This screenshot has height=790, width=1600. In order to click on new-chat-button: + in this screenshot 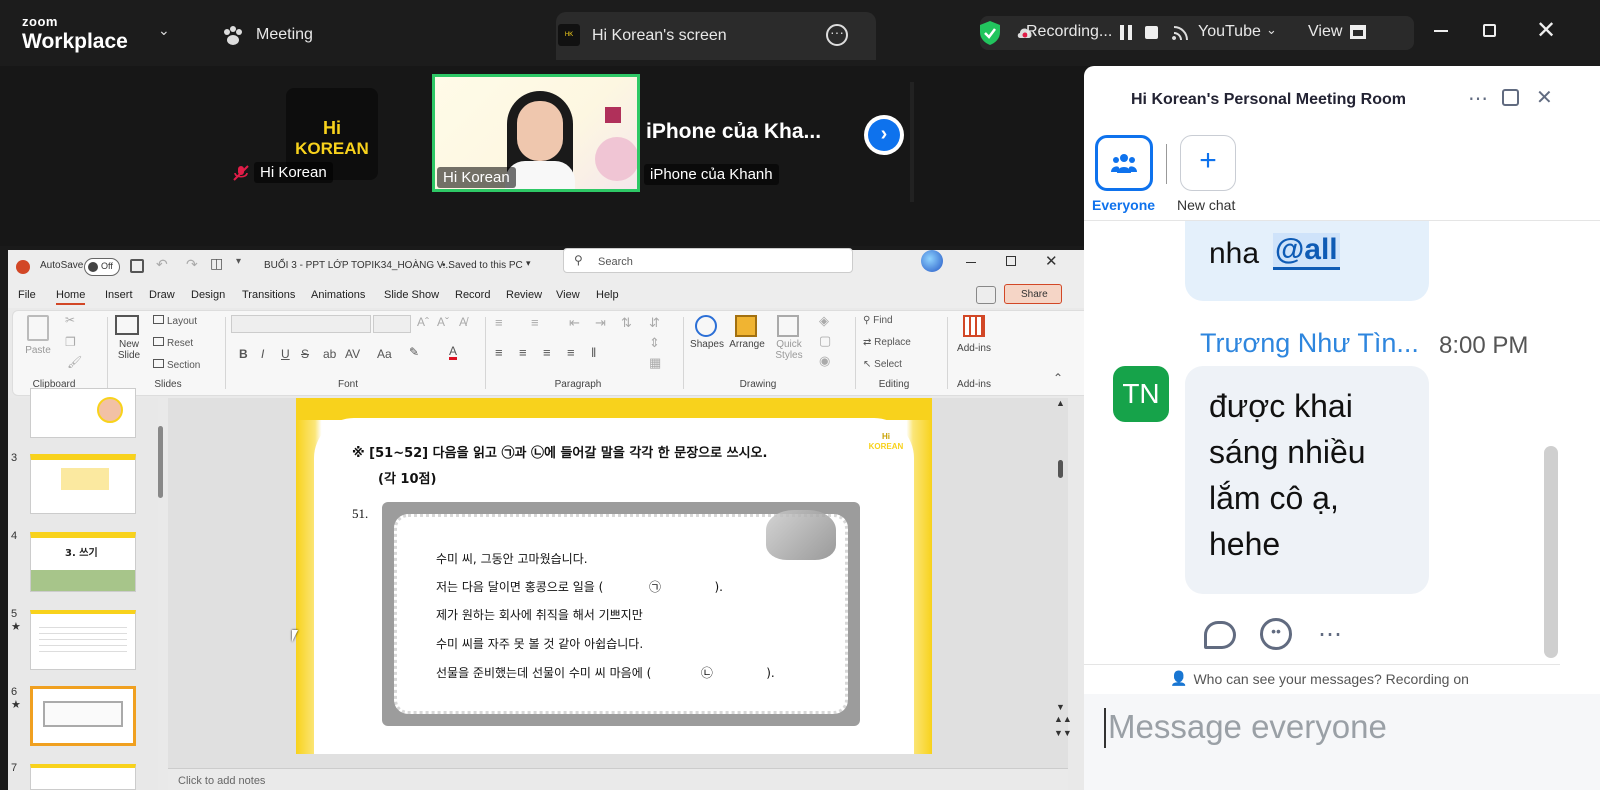, I will do `click(1208, 163)`.